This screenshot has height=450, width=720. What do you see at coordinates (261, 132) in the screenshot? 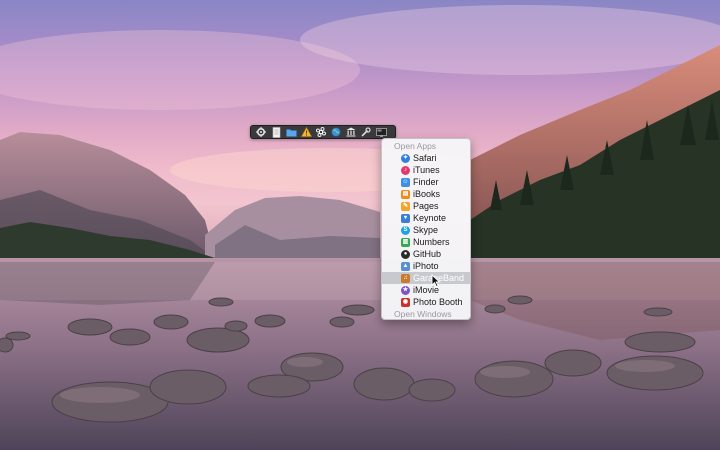
I see `gear-icon` at bounding box center [261, 132].